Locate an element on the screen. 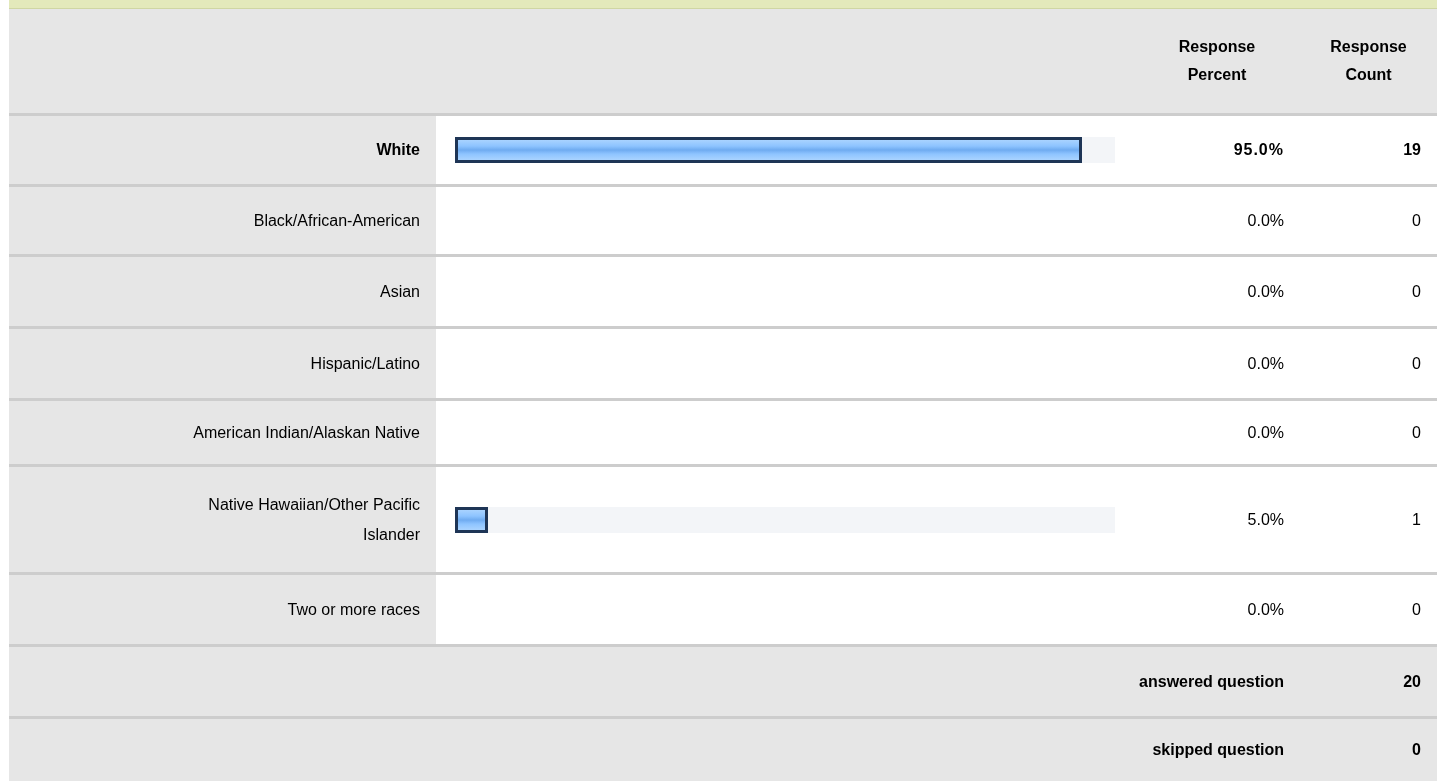  answer-label: American Indian/Alaskan Native is located at coordinates (306, 432).